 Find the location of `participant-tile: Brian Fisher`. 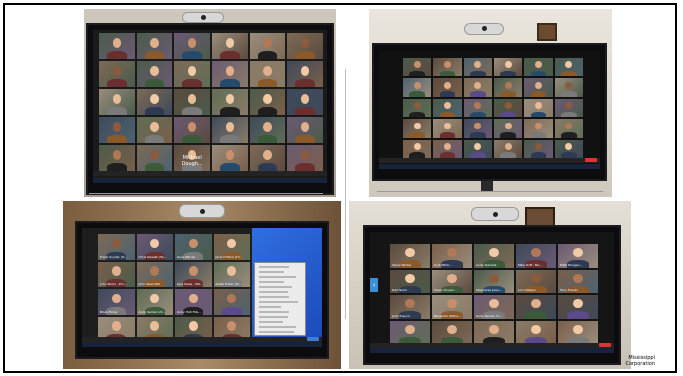

participant-tile: Brian Fisher is located at coordinates (116, 302).